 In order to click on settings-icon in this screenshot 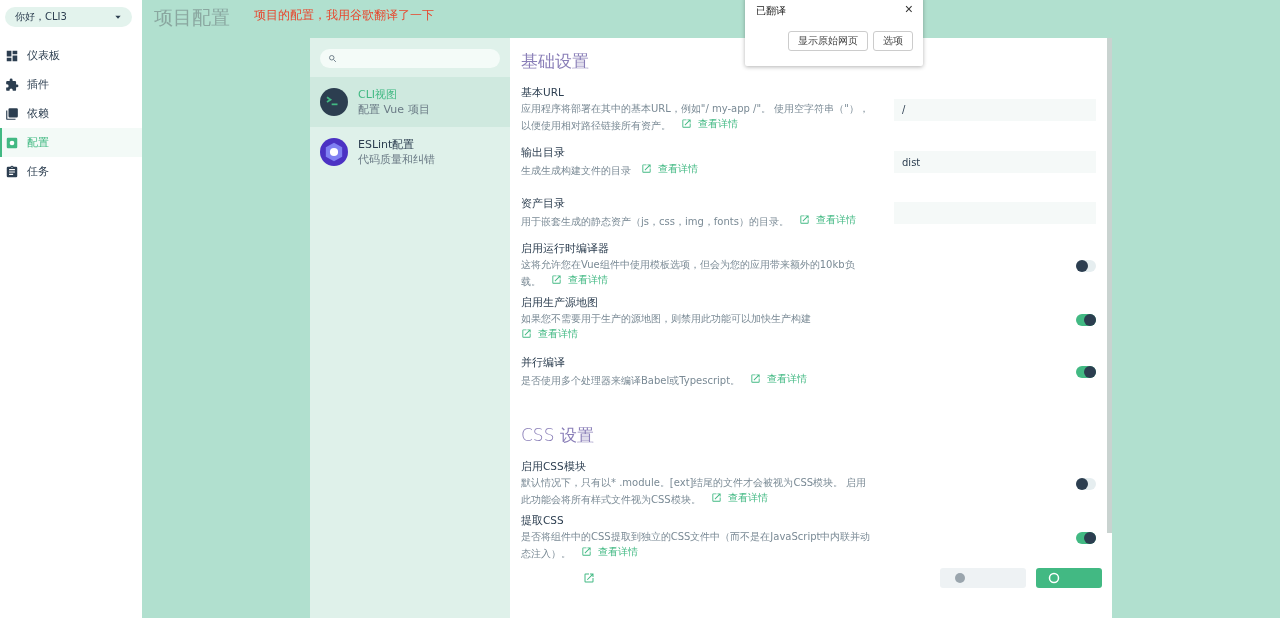, I will do `click(12, 142)`.